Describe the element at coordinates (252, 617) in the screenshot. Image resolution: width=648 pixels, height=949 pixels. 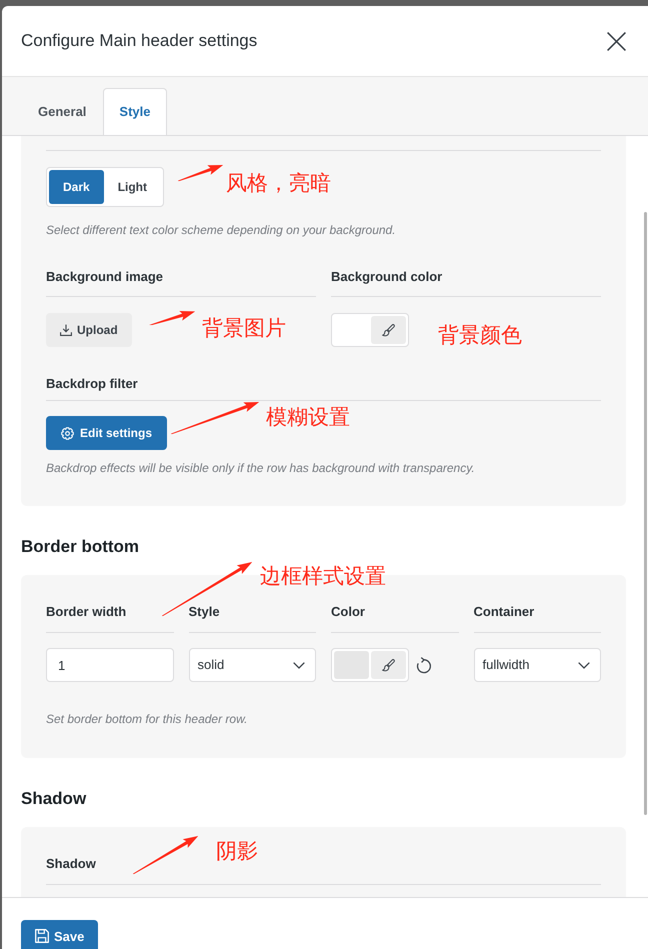
I see `field-label: Style` at that location.